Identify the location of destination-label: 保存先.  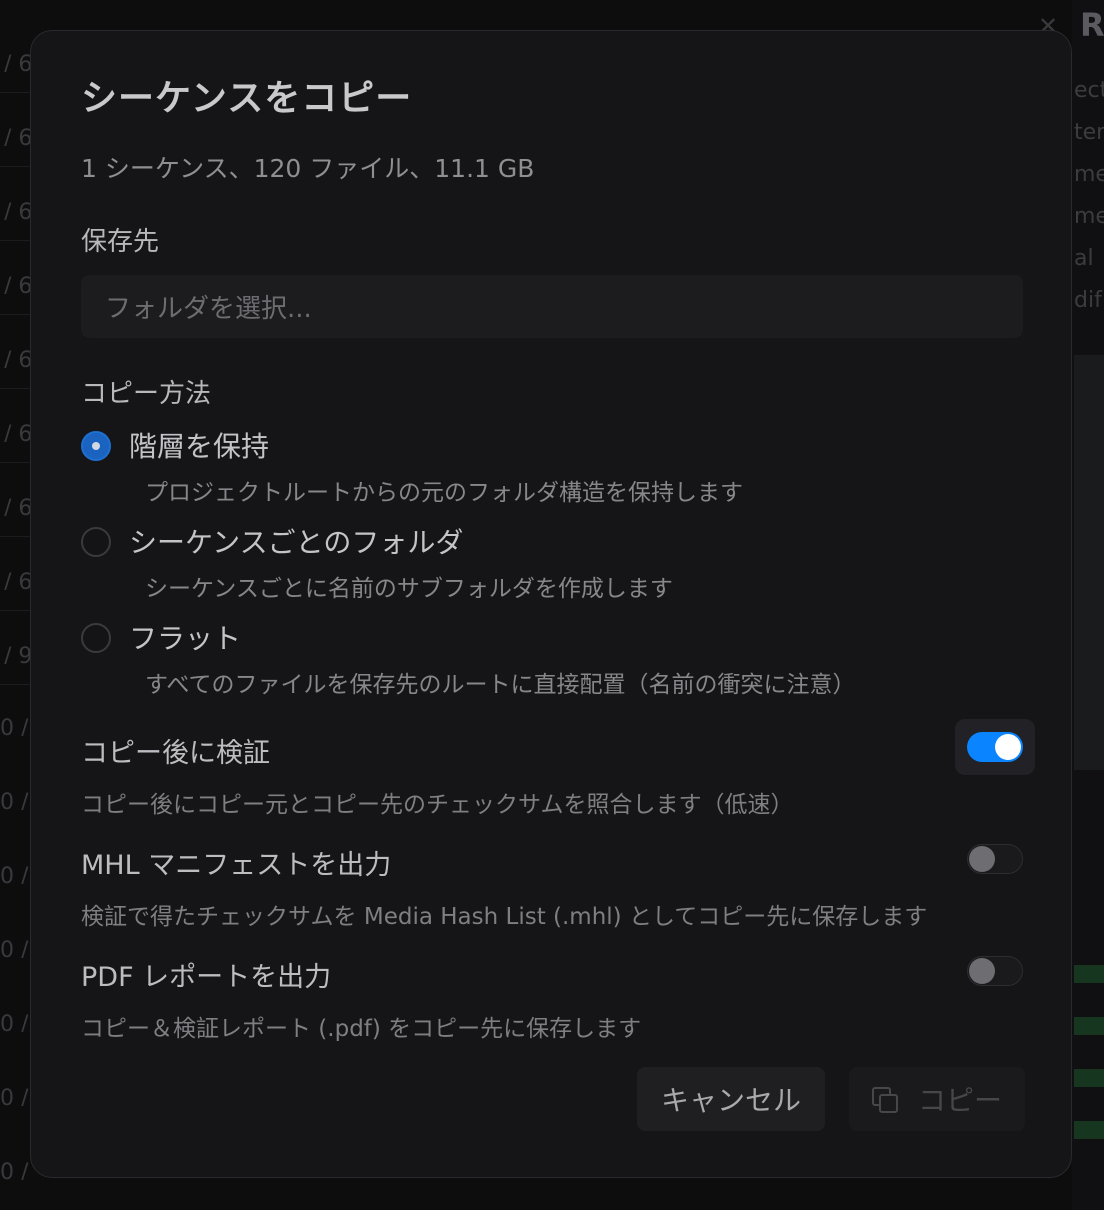
(120, 242).